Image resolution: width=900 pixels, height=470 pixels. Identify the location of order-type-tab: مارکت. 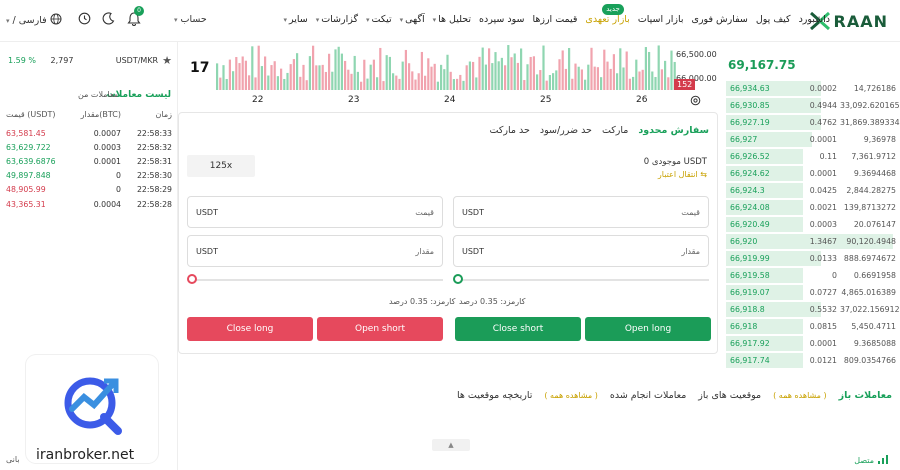
(615, 130).